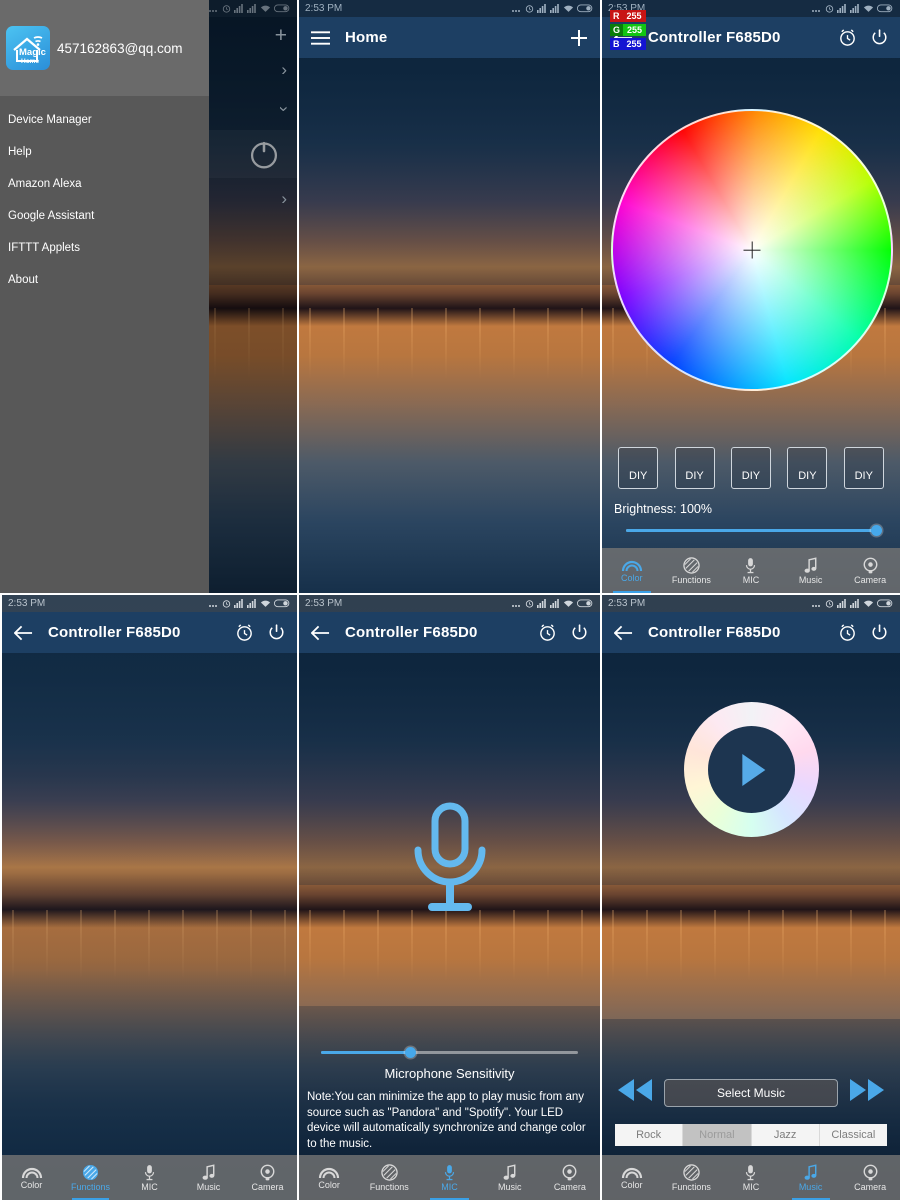 The image size is (900, 1200). Describe the element at coordinates (449, 1052) in the screenshot. I see `mic-sensitivity-slider` at that location.